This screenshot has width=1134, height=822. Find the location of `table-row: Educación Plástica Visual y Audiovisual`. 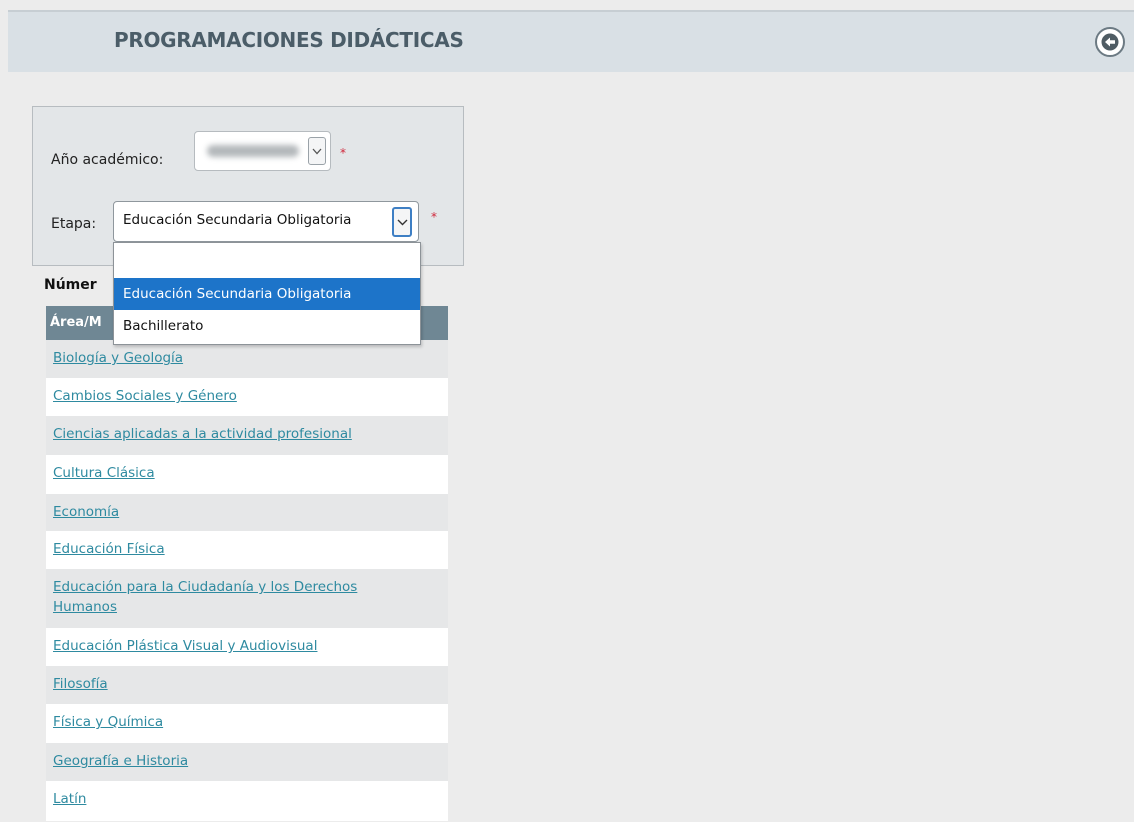

table-row: Educación Plástica Visual y Audiovisual is located at coordinates (247, 647).